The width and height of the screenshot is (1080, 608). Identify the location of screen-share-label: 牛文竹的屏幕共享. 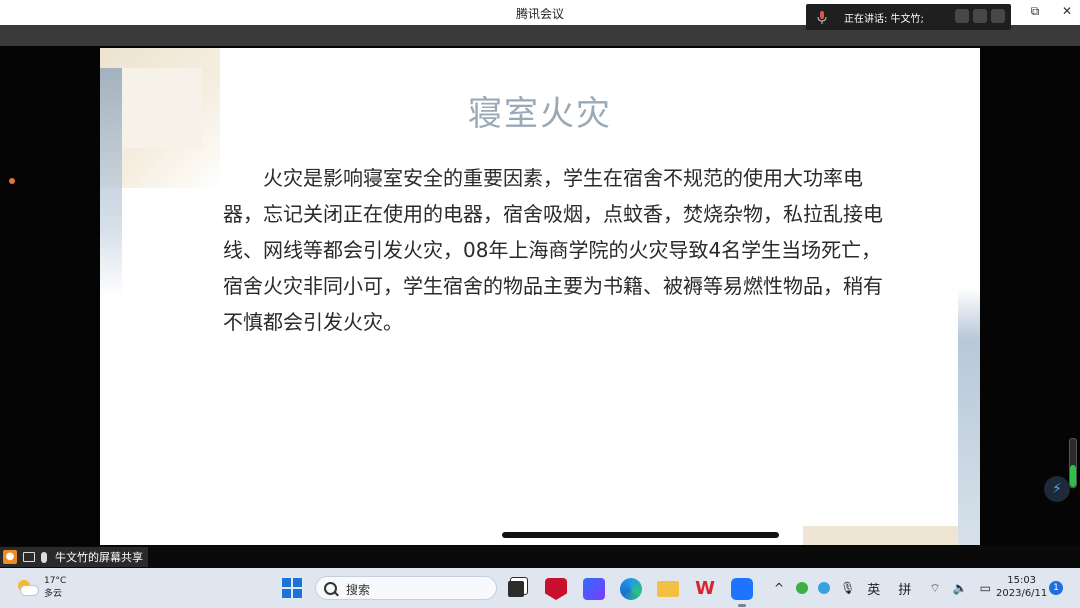
(99, 557).